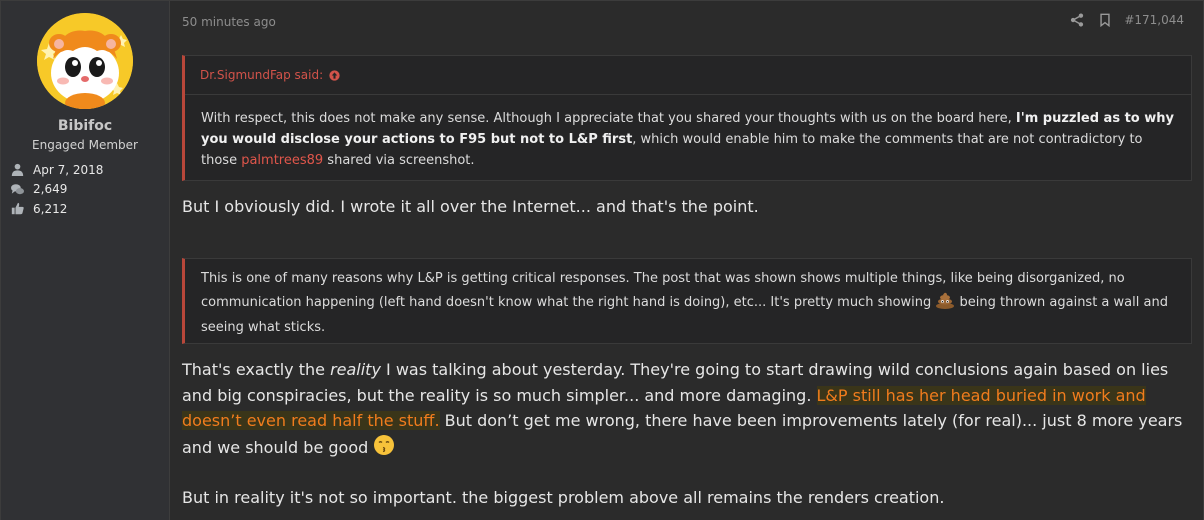 This screenshot has width=1204, height=520. Describe the element at coordinates (688, 94) in the screenshot. I see `quote-divider` at that location.